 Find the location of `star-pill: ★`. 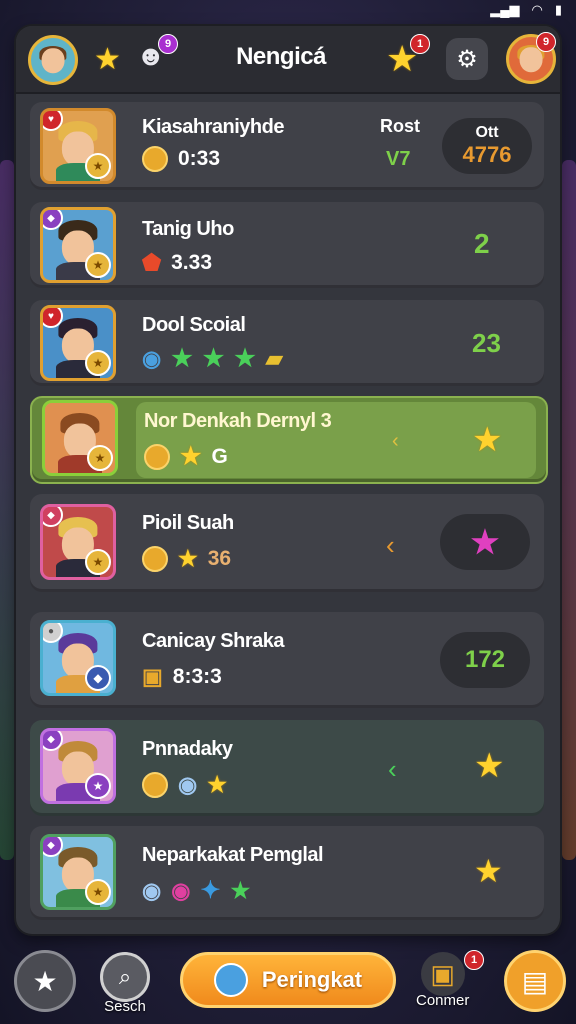

star-pill: ★ is located at coordinates (485, 542).